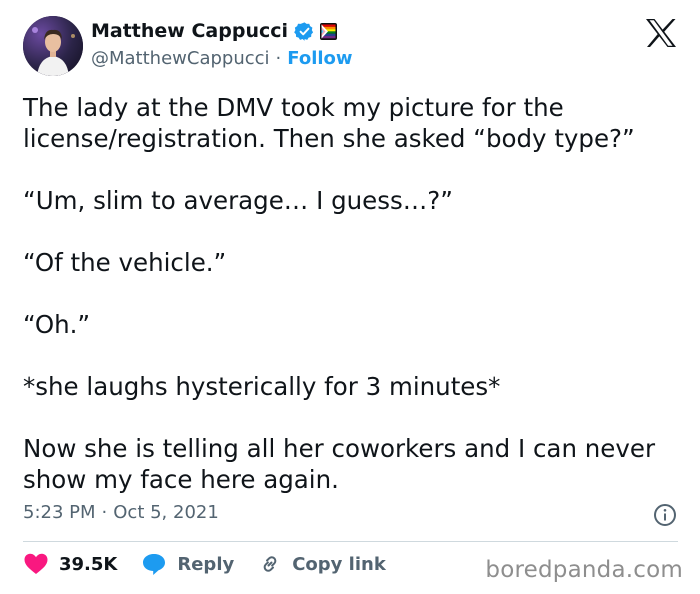 The height and width of the screenshot is (594, 700). I want to click on author-name: Matthew Cappucci, so click(189, 31).